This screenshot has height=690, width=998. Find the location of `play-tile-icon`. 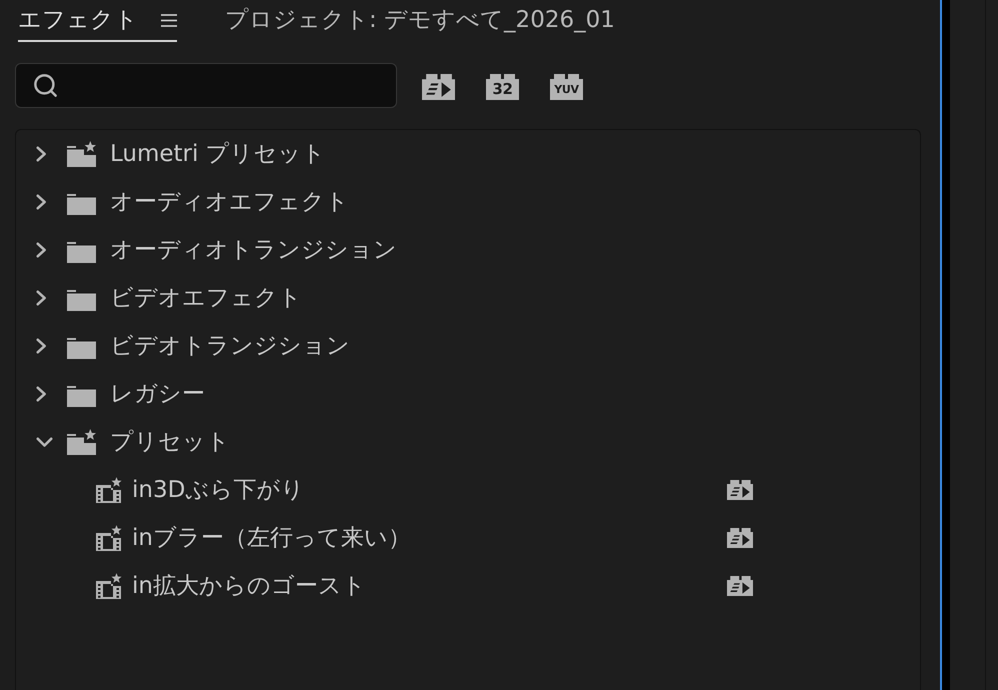

play-tile-icon is located at coordinates (438, 87).